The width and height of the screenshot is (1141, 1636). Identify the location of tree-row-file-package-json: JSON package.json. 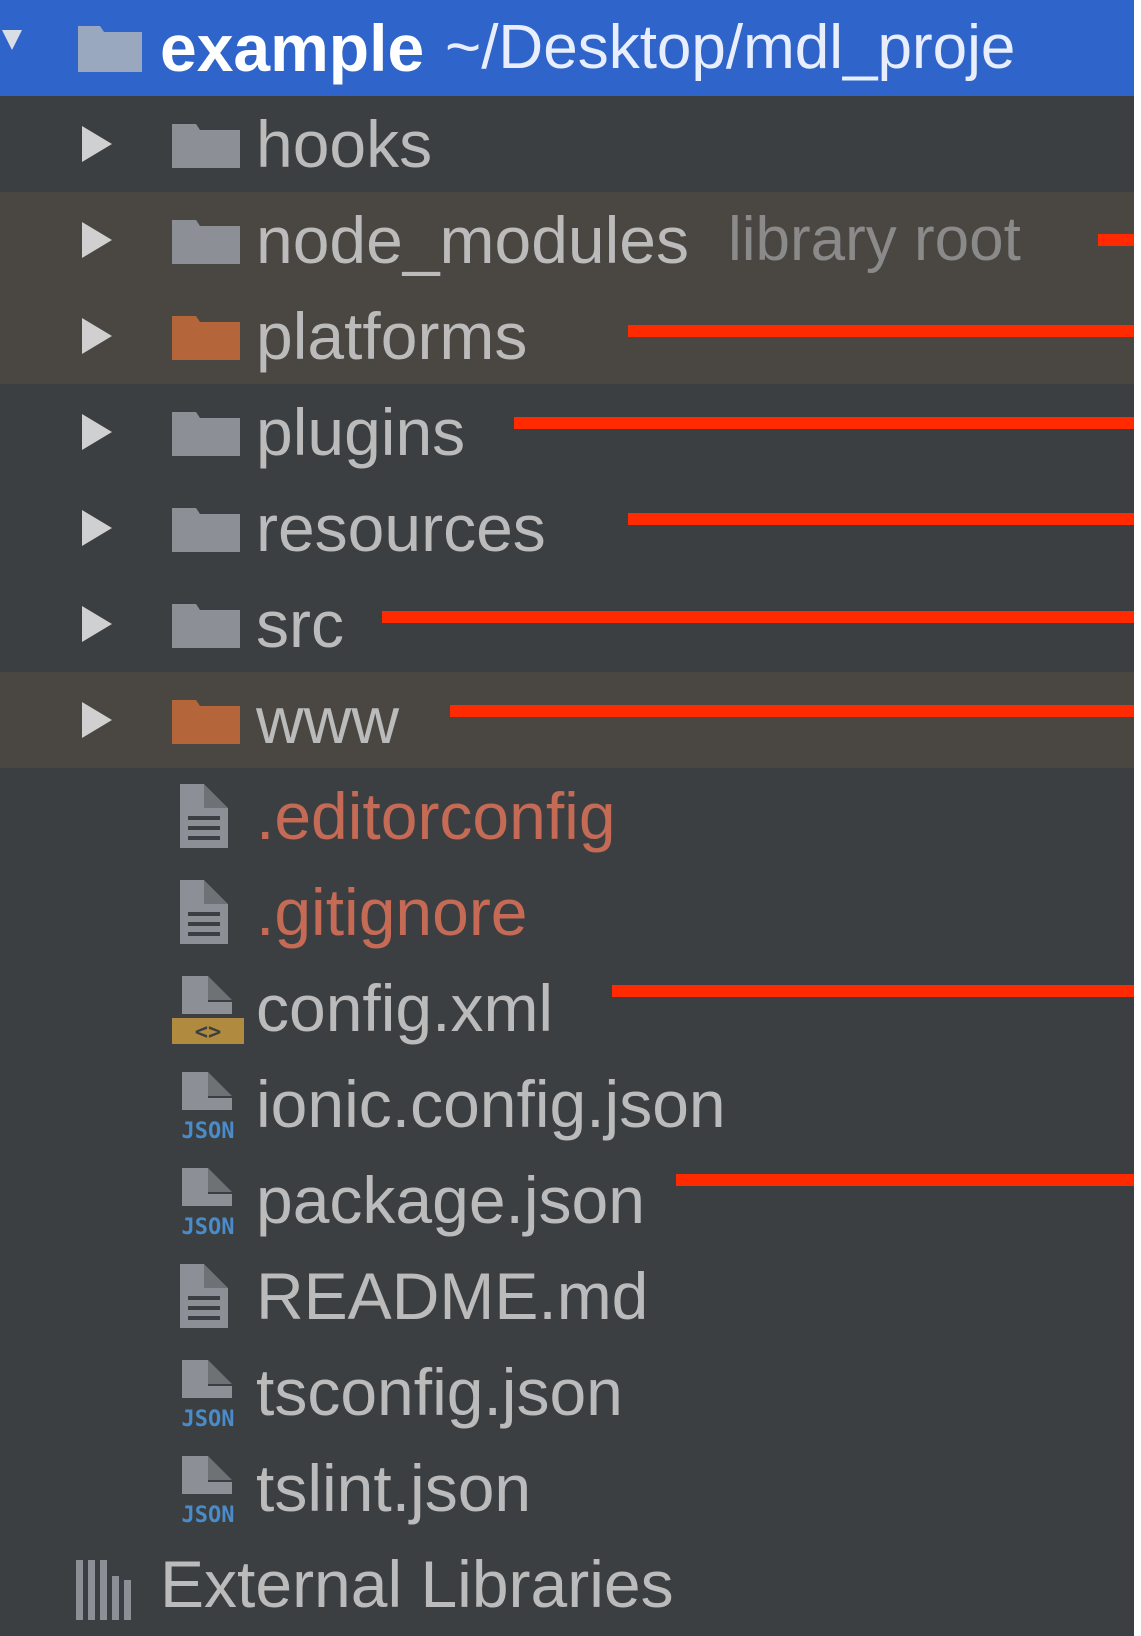
(567, 1200).